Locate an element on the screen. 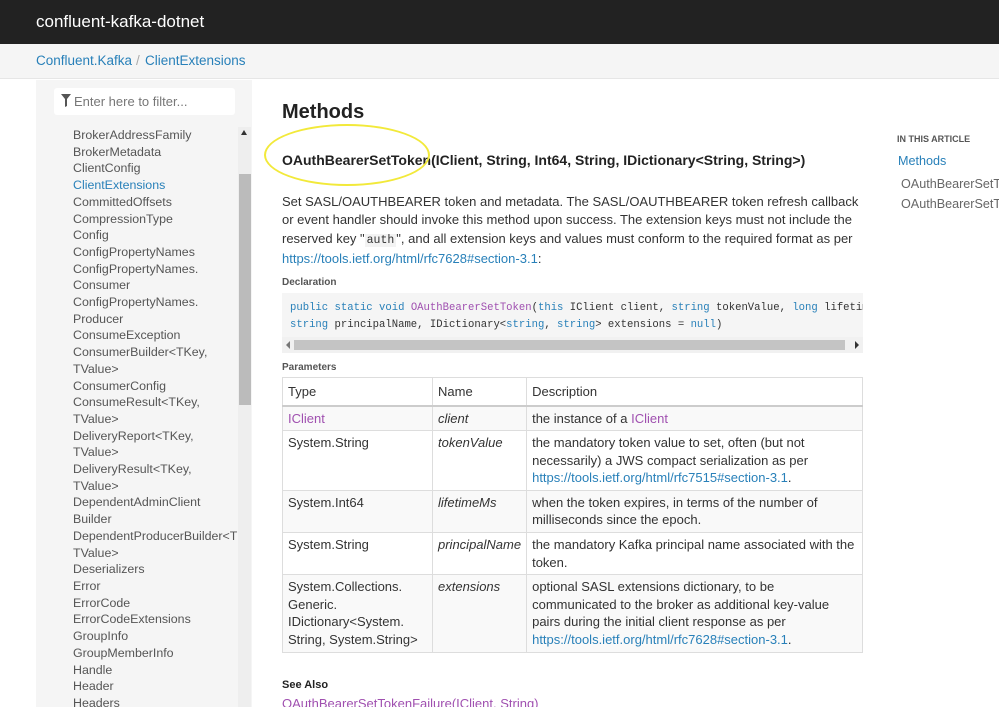  param-type: System.Int64 is located at coordinates (357, 511).